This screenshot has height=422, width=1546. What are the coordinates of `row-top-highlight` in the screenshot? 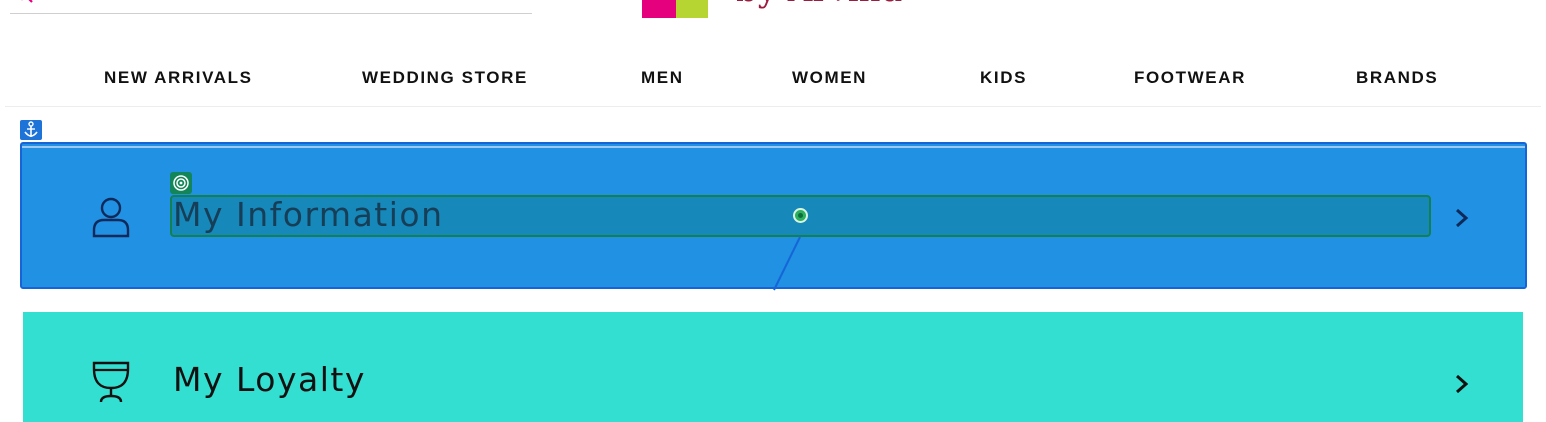 It's located at (773, 147).